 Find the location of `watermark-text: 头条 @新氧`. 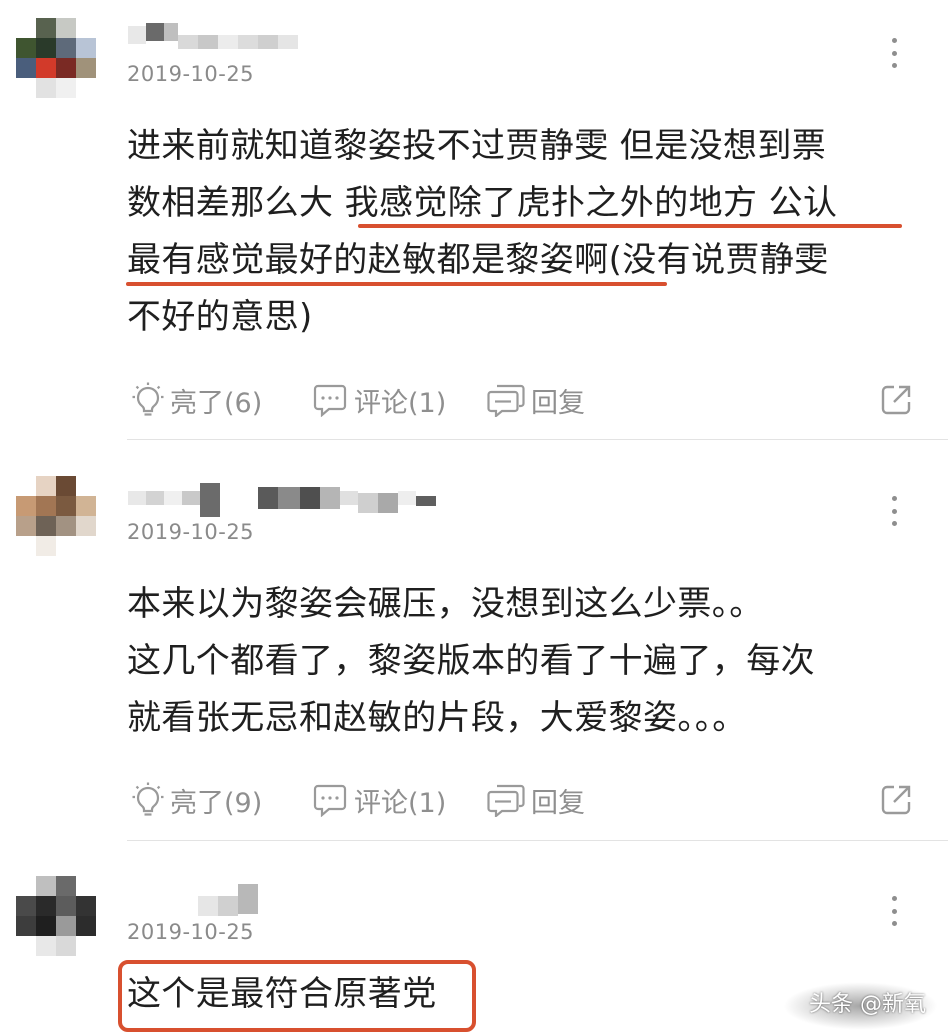

watermark-text: 头条 @新氧 is located at coordinates (867, 1004).